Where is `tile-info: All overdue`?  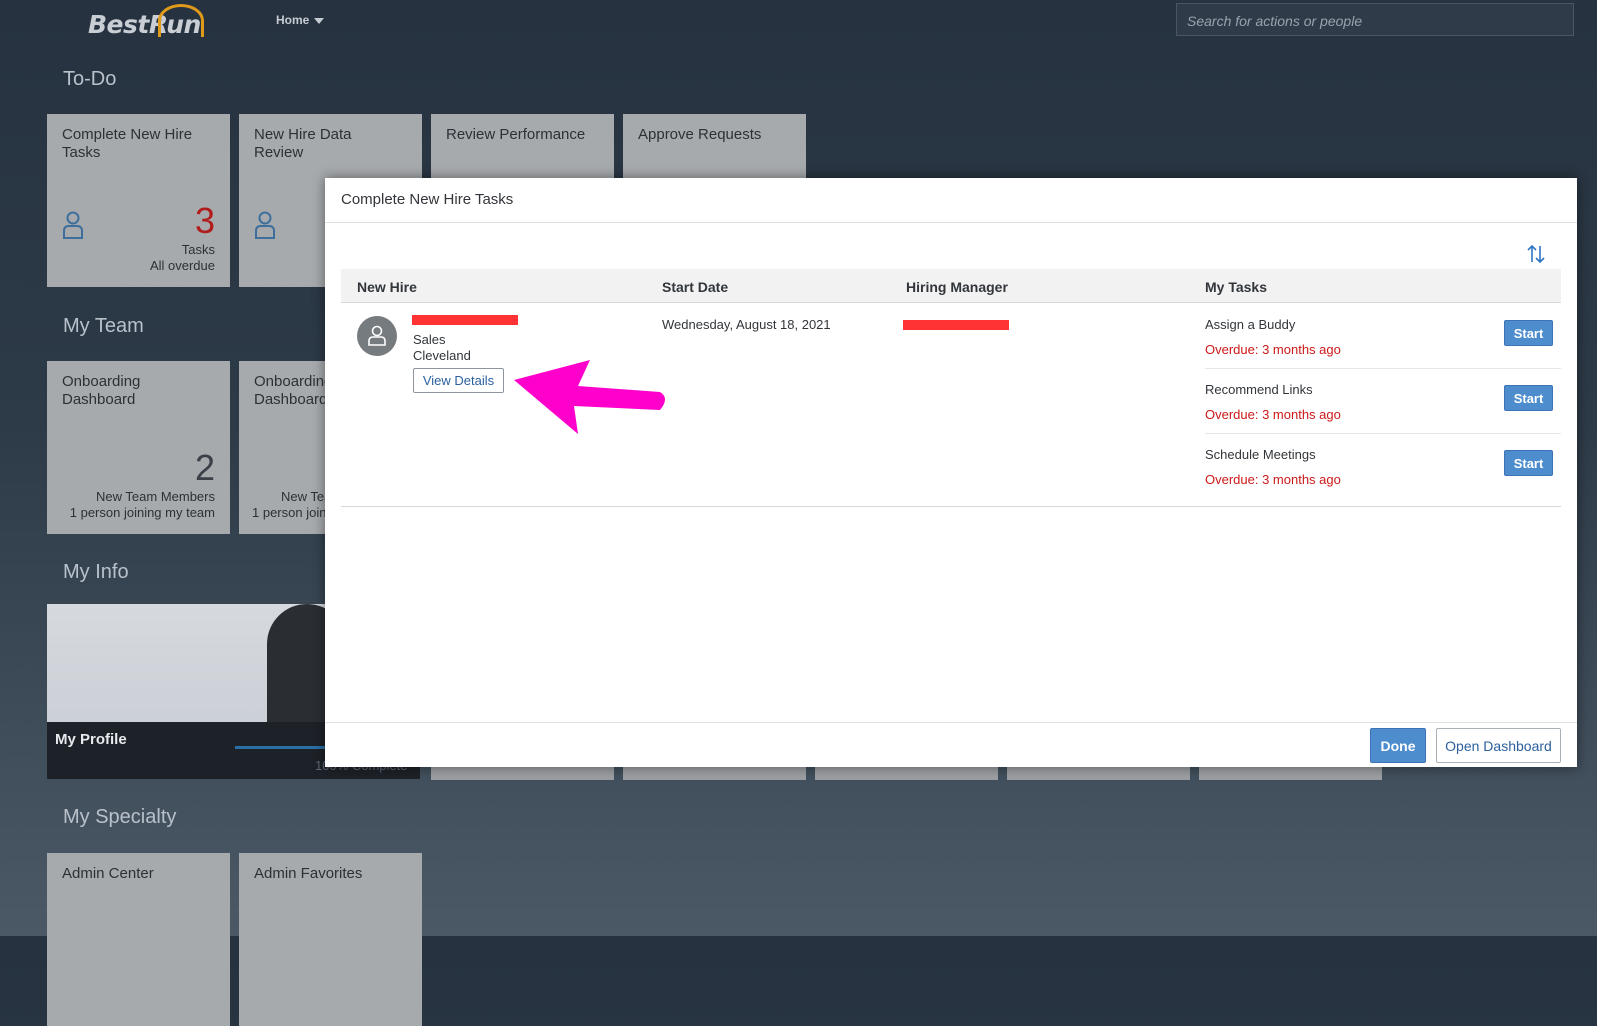
tile-info: All overdue is located at coordinates (182, 265).